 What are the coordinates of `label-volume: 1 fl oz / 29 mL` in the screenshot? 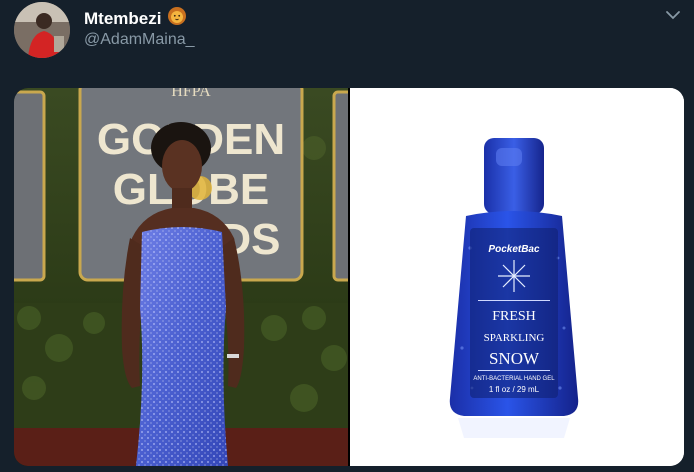 It's located at (514, 389).